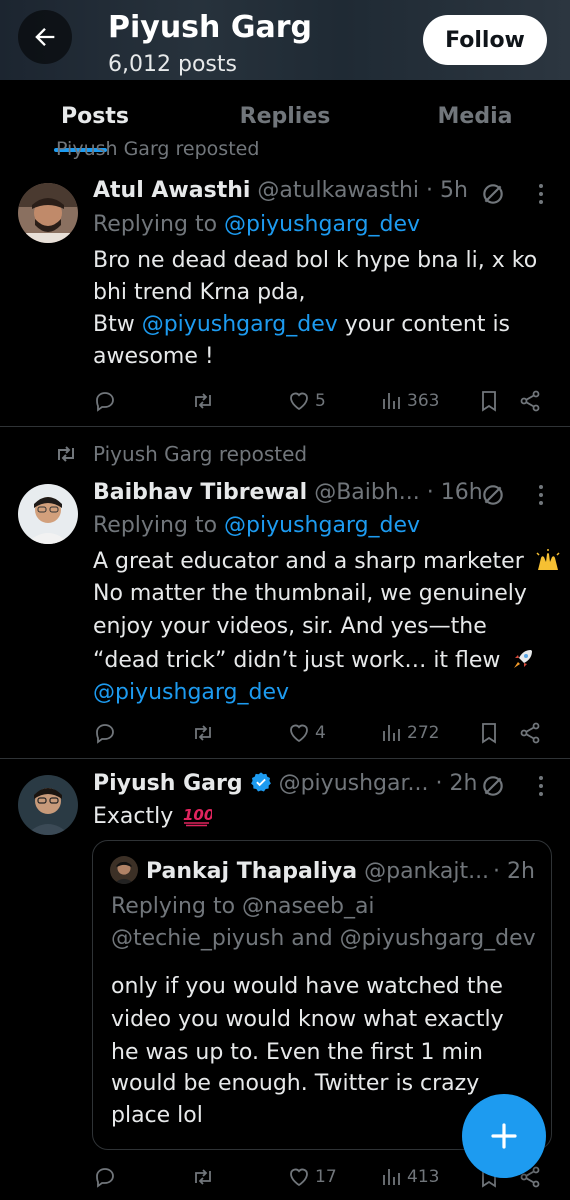 The image size is (570, 1200). Describe the element at coordinates (210, 27) in the screenshot. I see `profile-name: Piyush Garg` at that location.